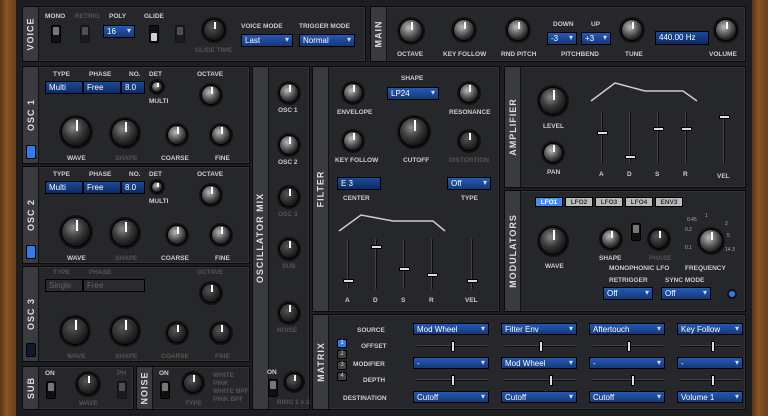 This screenshot has width=768, height=416. I want to click on matrix-slot-2: 2, so click(342, 354).